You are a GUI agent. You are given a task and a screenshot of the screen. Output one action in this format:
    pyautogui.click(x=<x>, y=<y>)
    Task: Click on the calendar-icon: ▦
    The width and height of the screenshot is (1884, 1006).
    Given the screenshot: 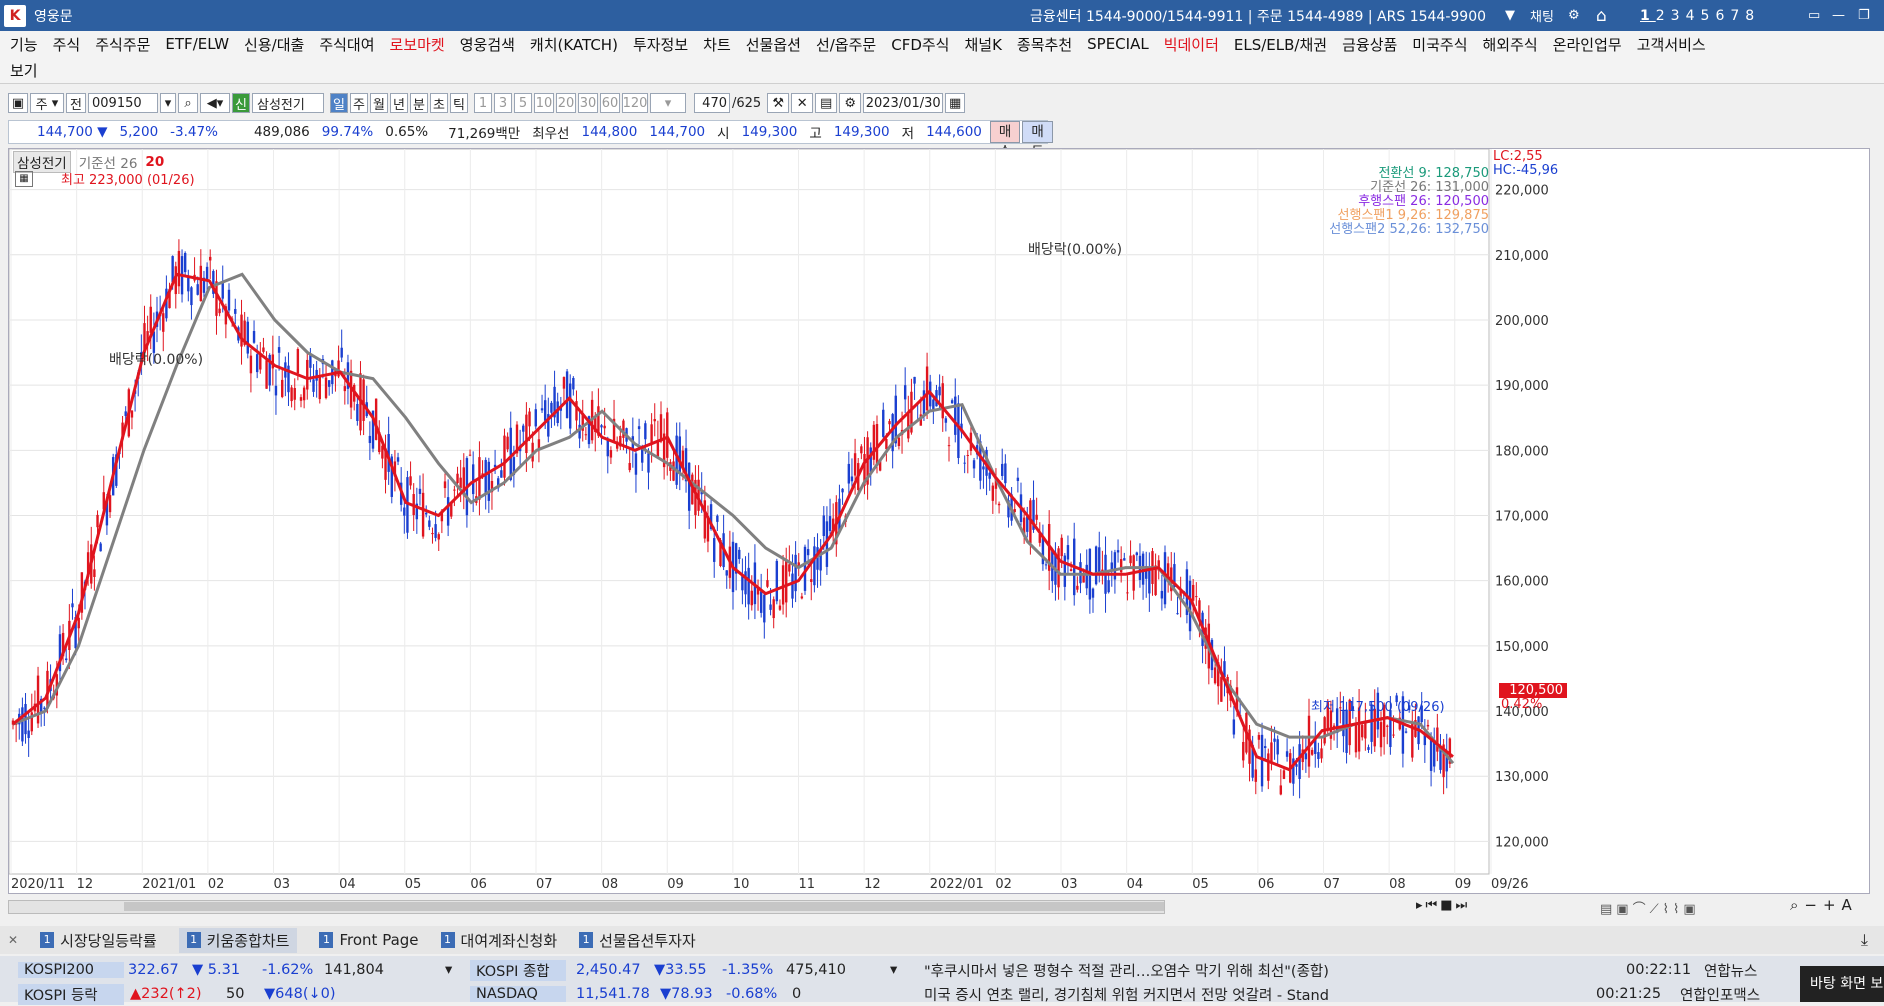 What is the action you would take?
    pyautogui.click(x=955, y=103)
    